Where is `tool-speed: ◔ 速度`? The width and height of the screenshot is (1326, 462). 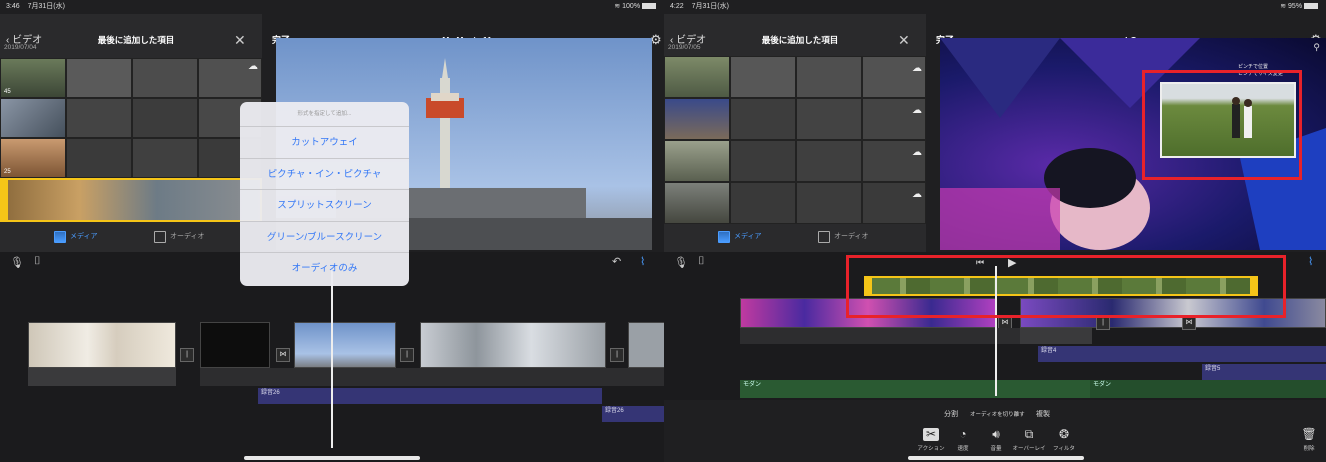 tool-speed: ◔ 速度 is located at coordinates (963, 440).